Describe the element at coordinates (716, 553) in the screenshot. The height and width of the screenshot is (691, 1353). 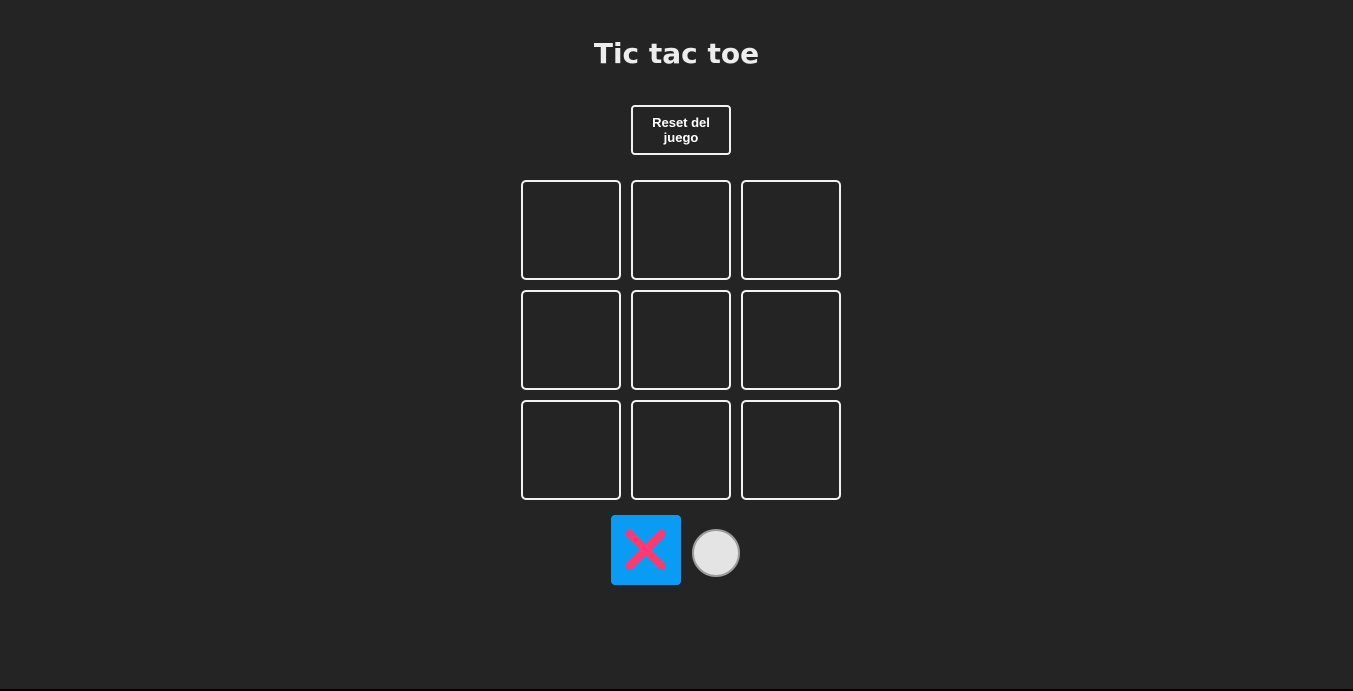
I see `turn-indicator-o` at that location.